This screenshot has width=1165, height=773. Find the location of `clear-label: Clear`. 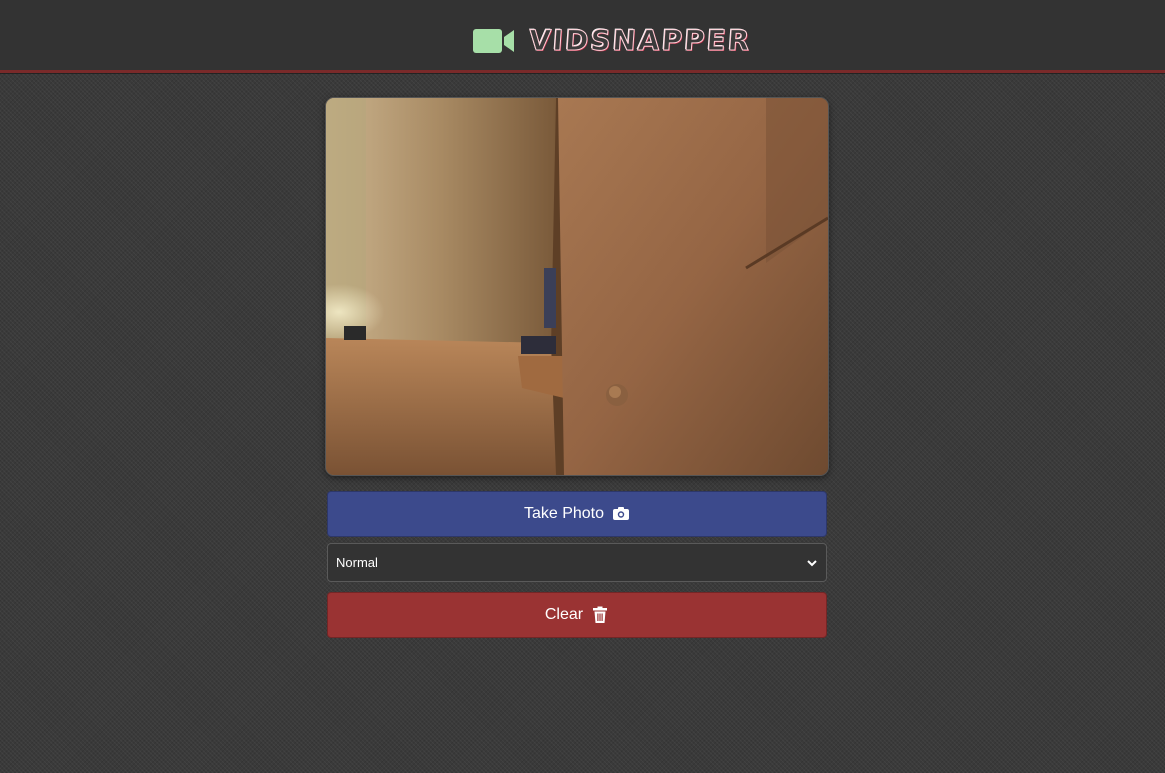

clear-label: Clear is located at coordinates (564, 614).